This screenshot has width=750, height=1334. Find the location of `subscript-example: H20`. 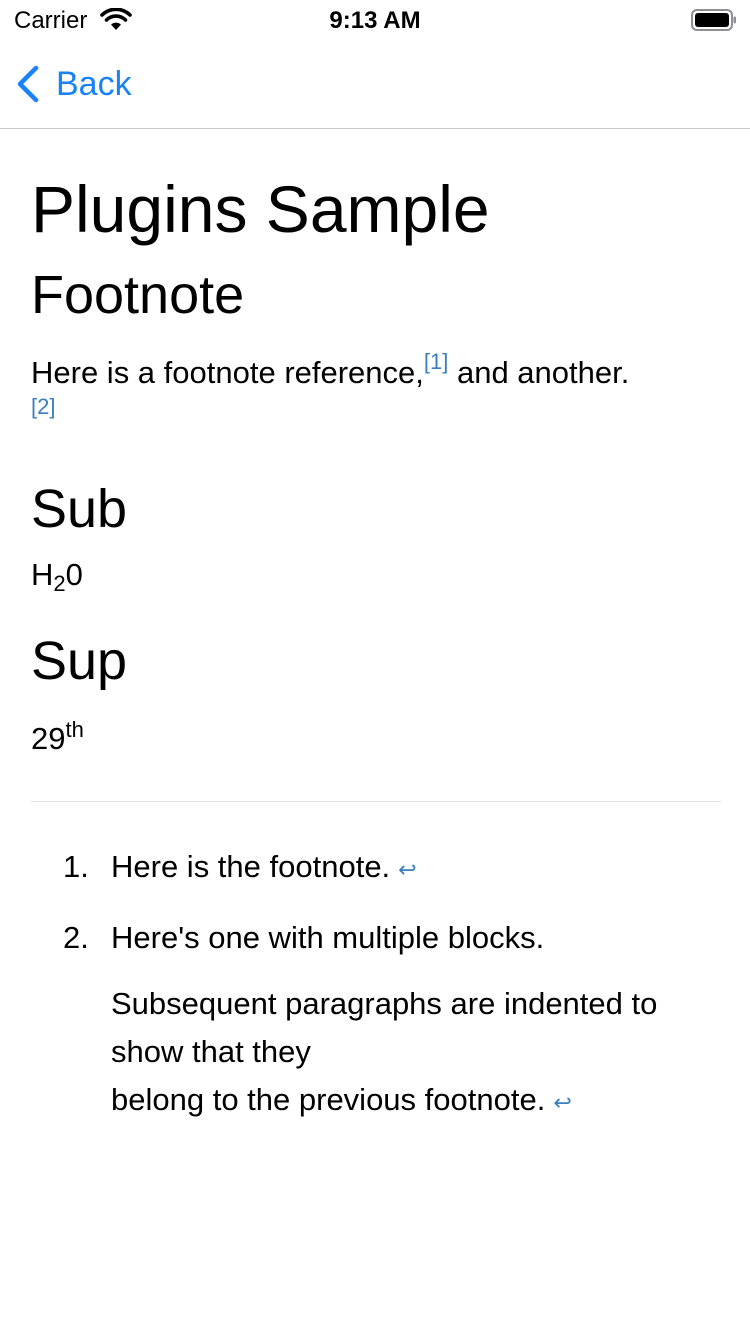

subscript-example: H20 is located at coordinates (376, 579).